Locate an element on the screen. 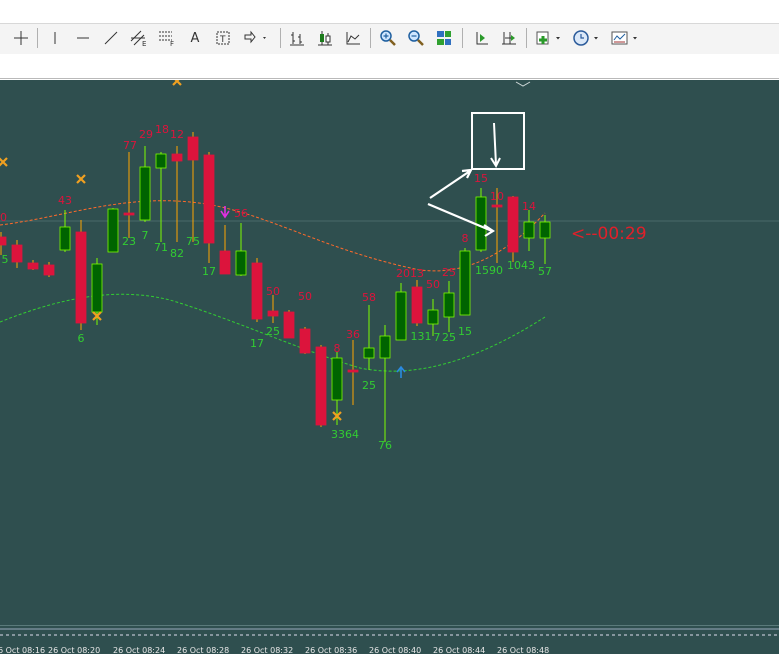  line-chart-button is located at coordinates (353, 38).